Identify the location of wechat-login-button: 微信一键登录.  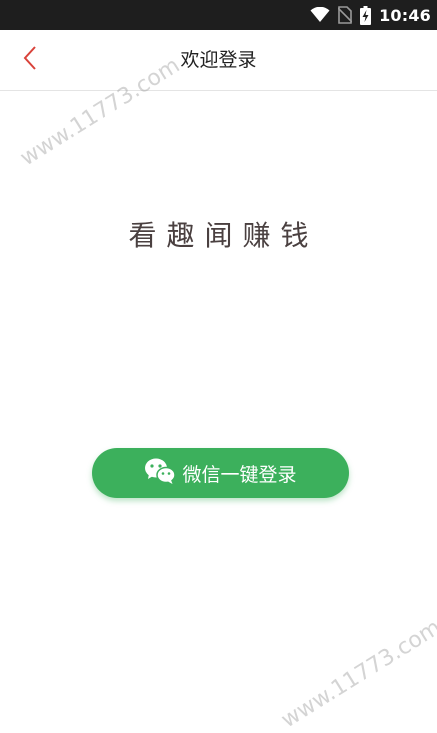
(220, 473).